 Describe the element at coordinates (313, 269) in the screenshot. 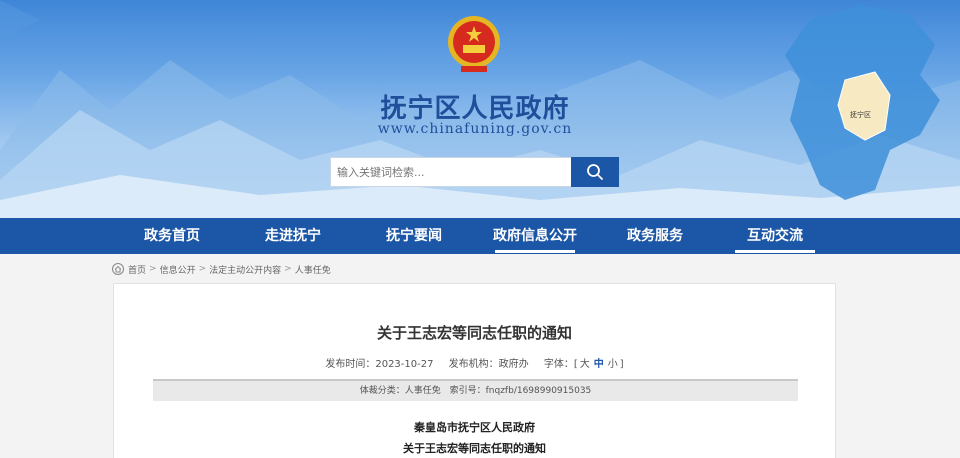

I see `breadcrumb-personnel: 人事任免` at that location.